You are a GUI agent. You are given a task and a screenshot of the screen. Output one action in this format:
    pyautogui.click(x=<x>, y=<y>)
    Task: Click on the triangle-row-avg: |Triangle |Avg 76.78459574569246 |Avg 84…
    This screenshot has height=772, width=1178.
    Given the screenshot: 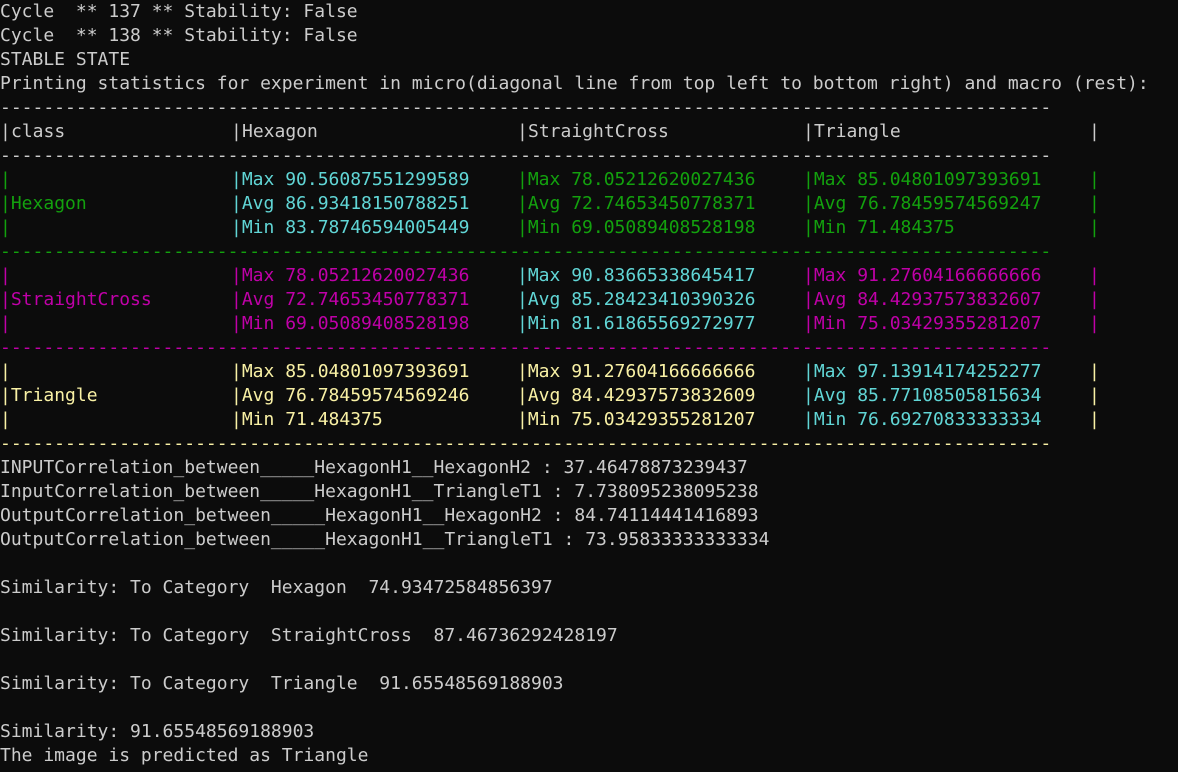 What is the action you would take?
    pyautogui.click(x=589, y=396)
    